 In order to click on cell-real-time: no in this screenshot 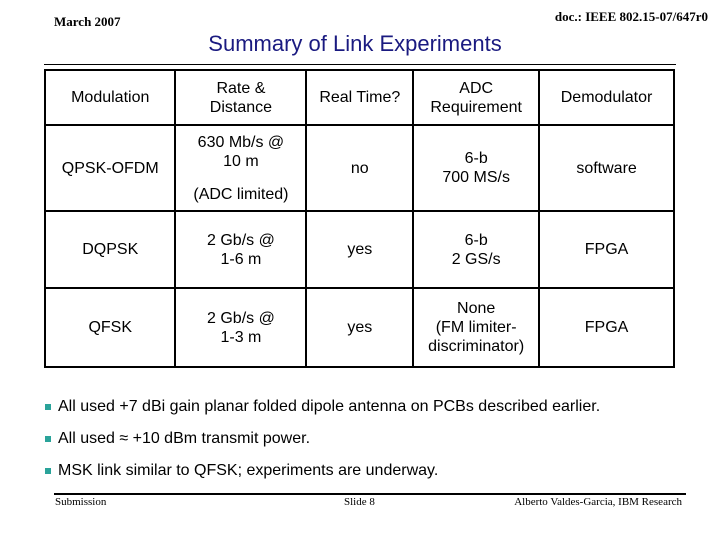, I will do `click(360, 168)`.